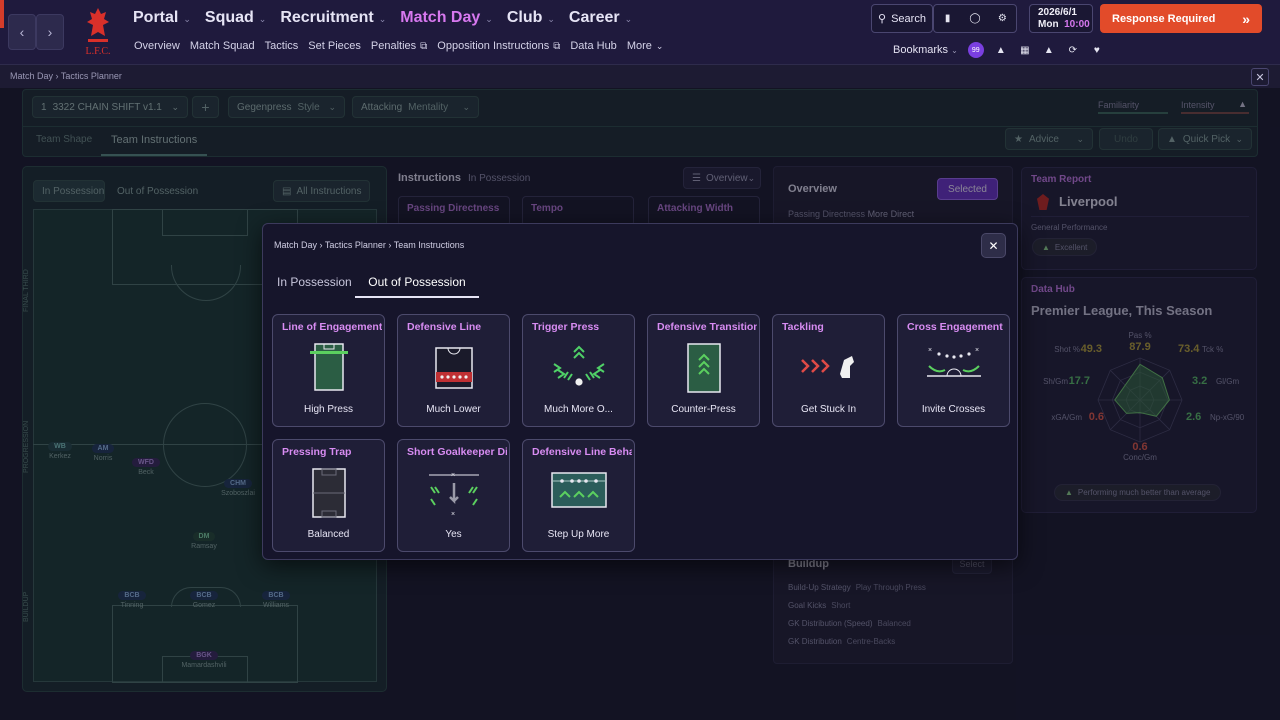 This screenshot has height=720, width=1280. I want to click on inbox-badge-count: 99, so click(975, 50).